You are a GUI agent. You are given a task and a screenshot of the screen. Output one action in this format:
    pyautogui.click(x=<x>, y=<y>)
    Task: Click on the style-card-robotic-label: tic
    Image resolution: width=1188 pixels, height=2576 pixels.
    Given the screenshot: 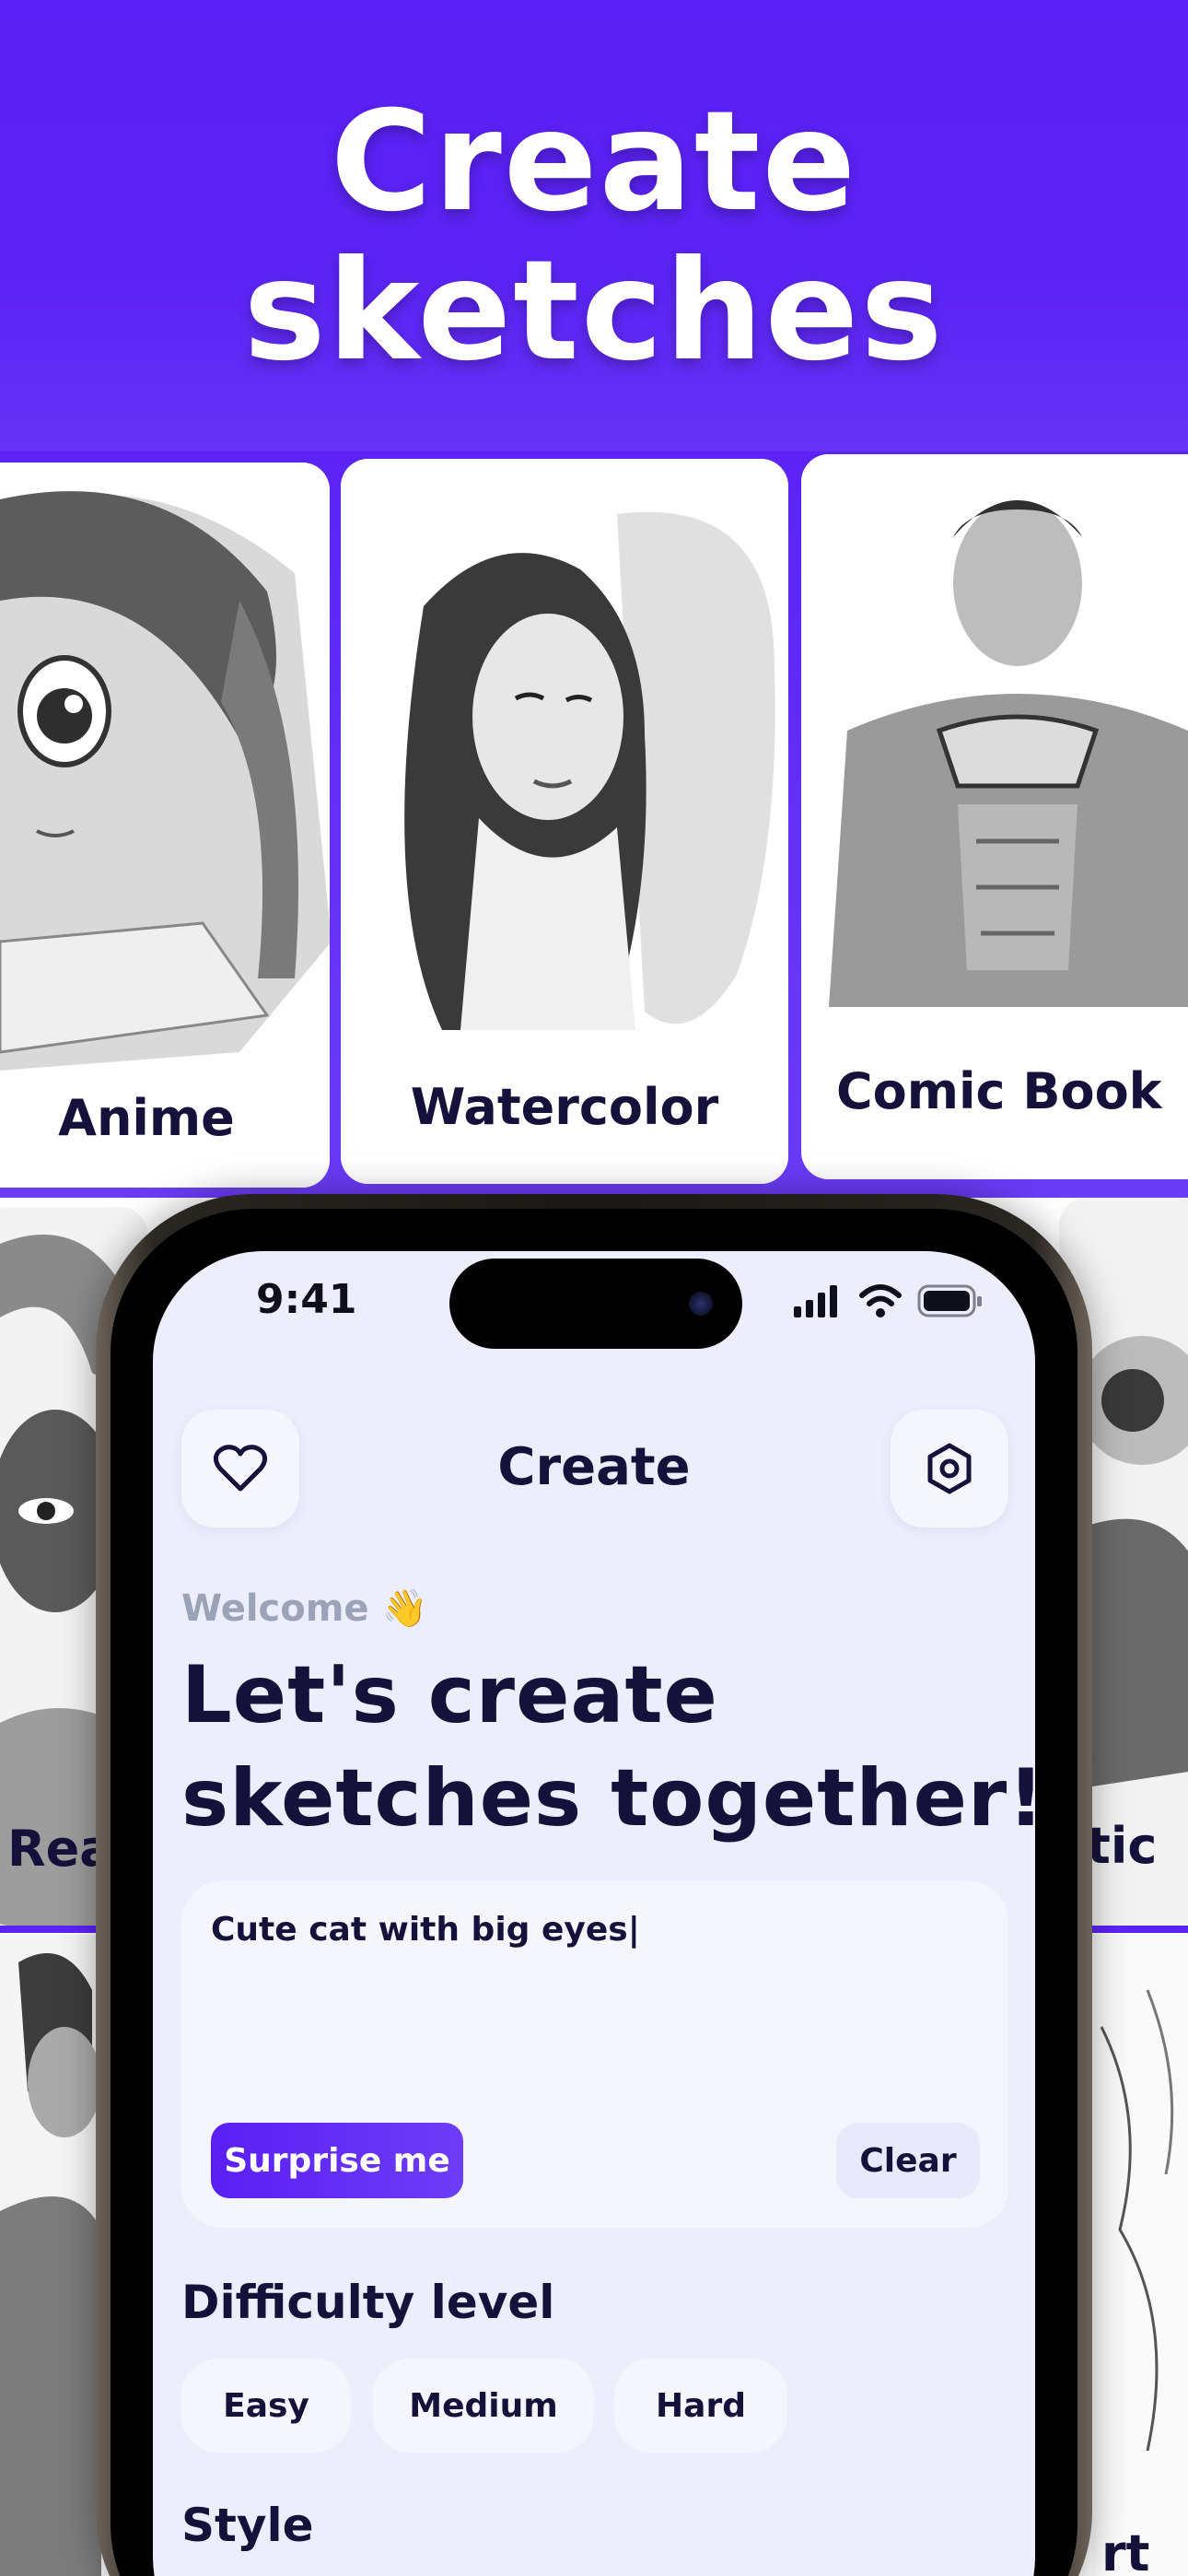 What is the action you would take?
    pyautogui.click(x=1122, y=1846)
    